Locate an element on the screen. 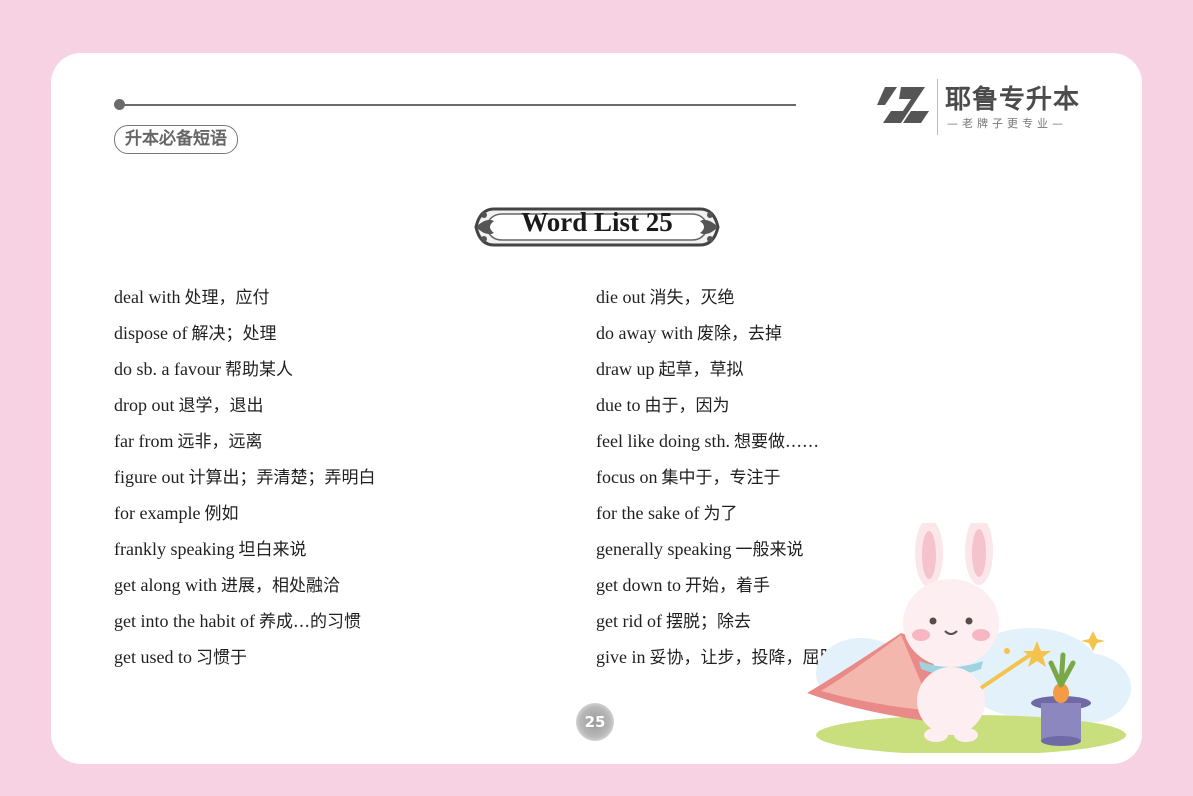 The width and height of the screenshot is (1193, 796). list-item: do away with 废除，去掉 is located at coordinates (689, 333).